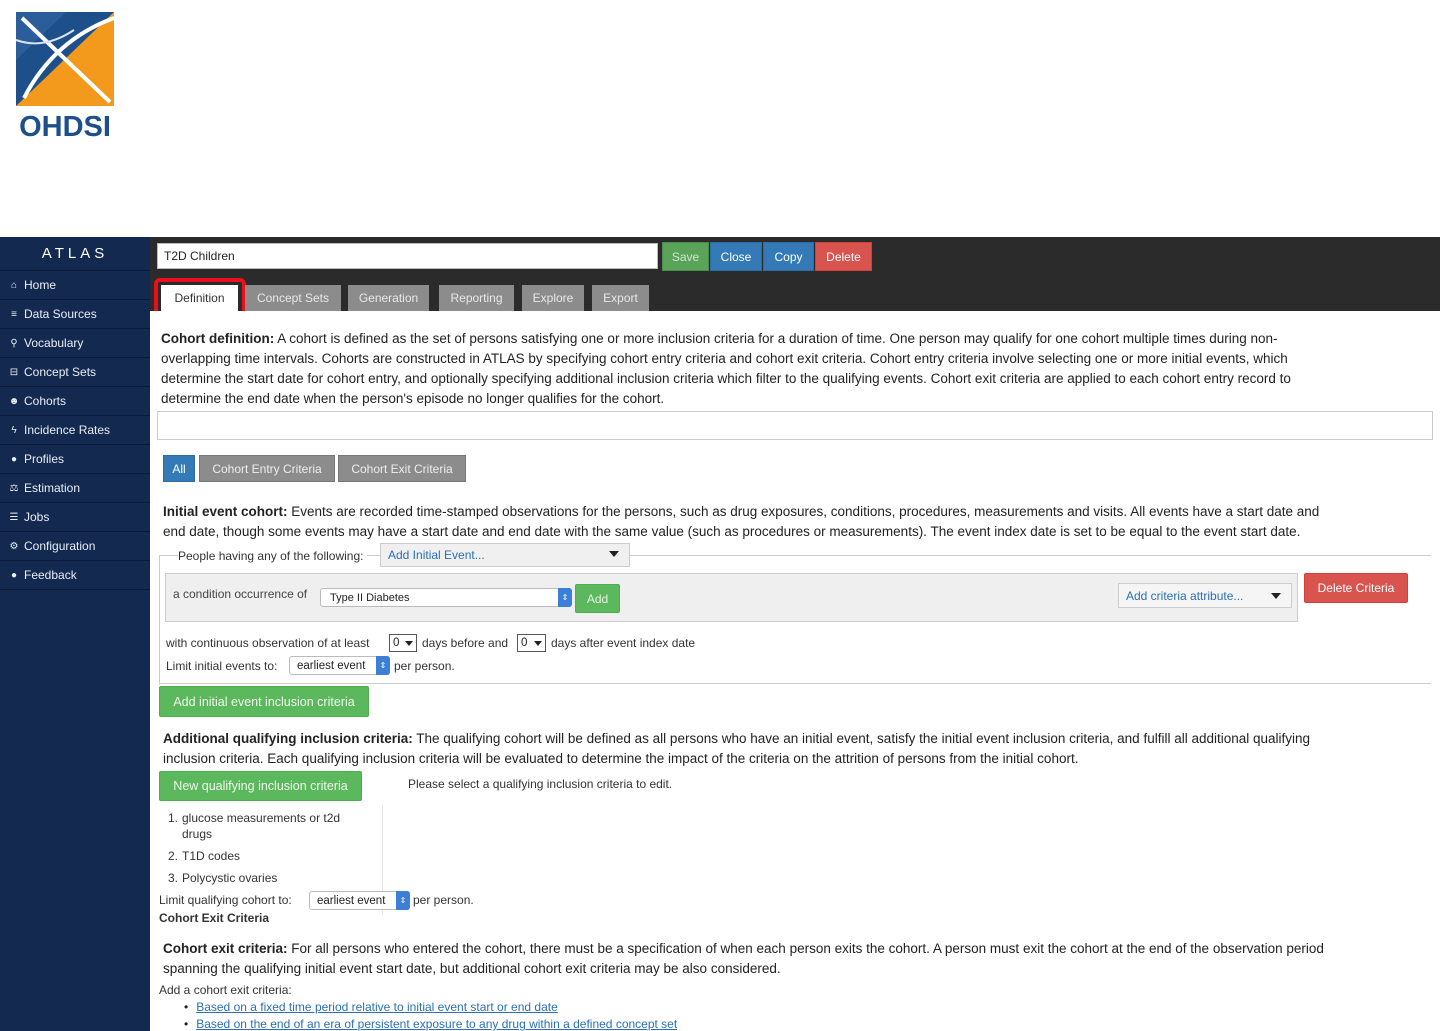  What do you see at coordinates (370, 597) in the screenshot?
I see `select-value: Type II Diabetes` at bounding box center [370, 597].